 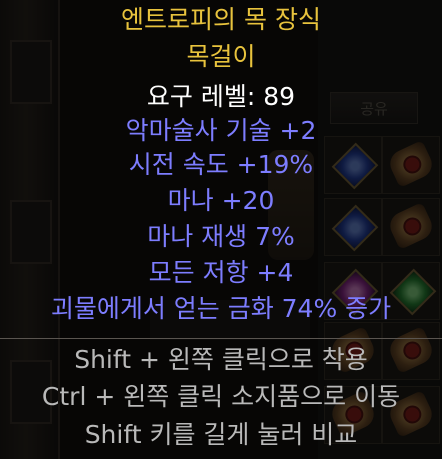 I want to click on item-type: 목걸이, so click(x=221, y=56).